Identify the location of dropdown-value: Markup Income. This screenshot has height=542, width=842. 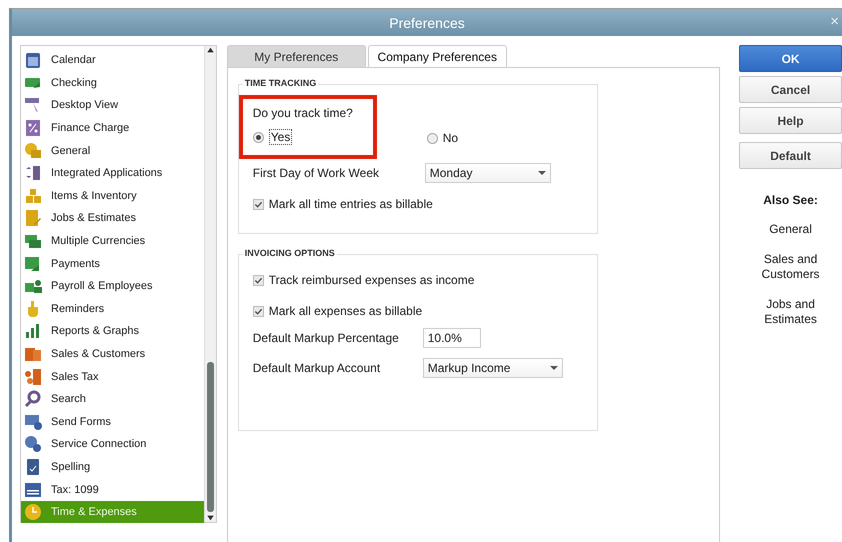
(469, 368).